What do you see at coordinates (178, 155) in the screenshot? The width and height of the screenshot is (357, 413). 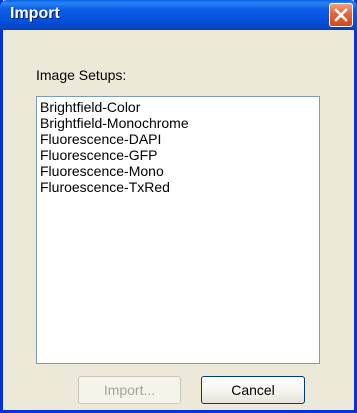 I see `list-item: Fluorescence-GFP` at bounding box center [178, 155].